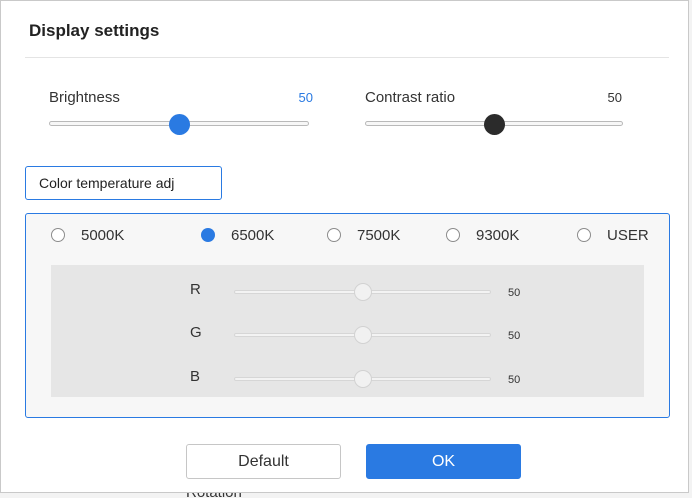 The image size is (692, 498). What do you see at coordinates (196, 332) in the screenshot?
I see `rgb-label-g: G` at bounding box center [196, 332].